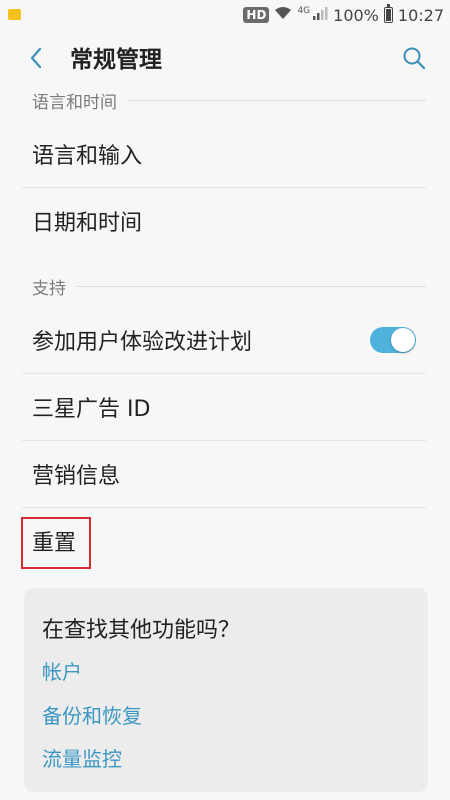 The width and height of the screenshot is (450, 800). I want to click on status-bar: HD 4G 100% 10:27, so click(225, 15).